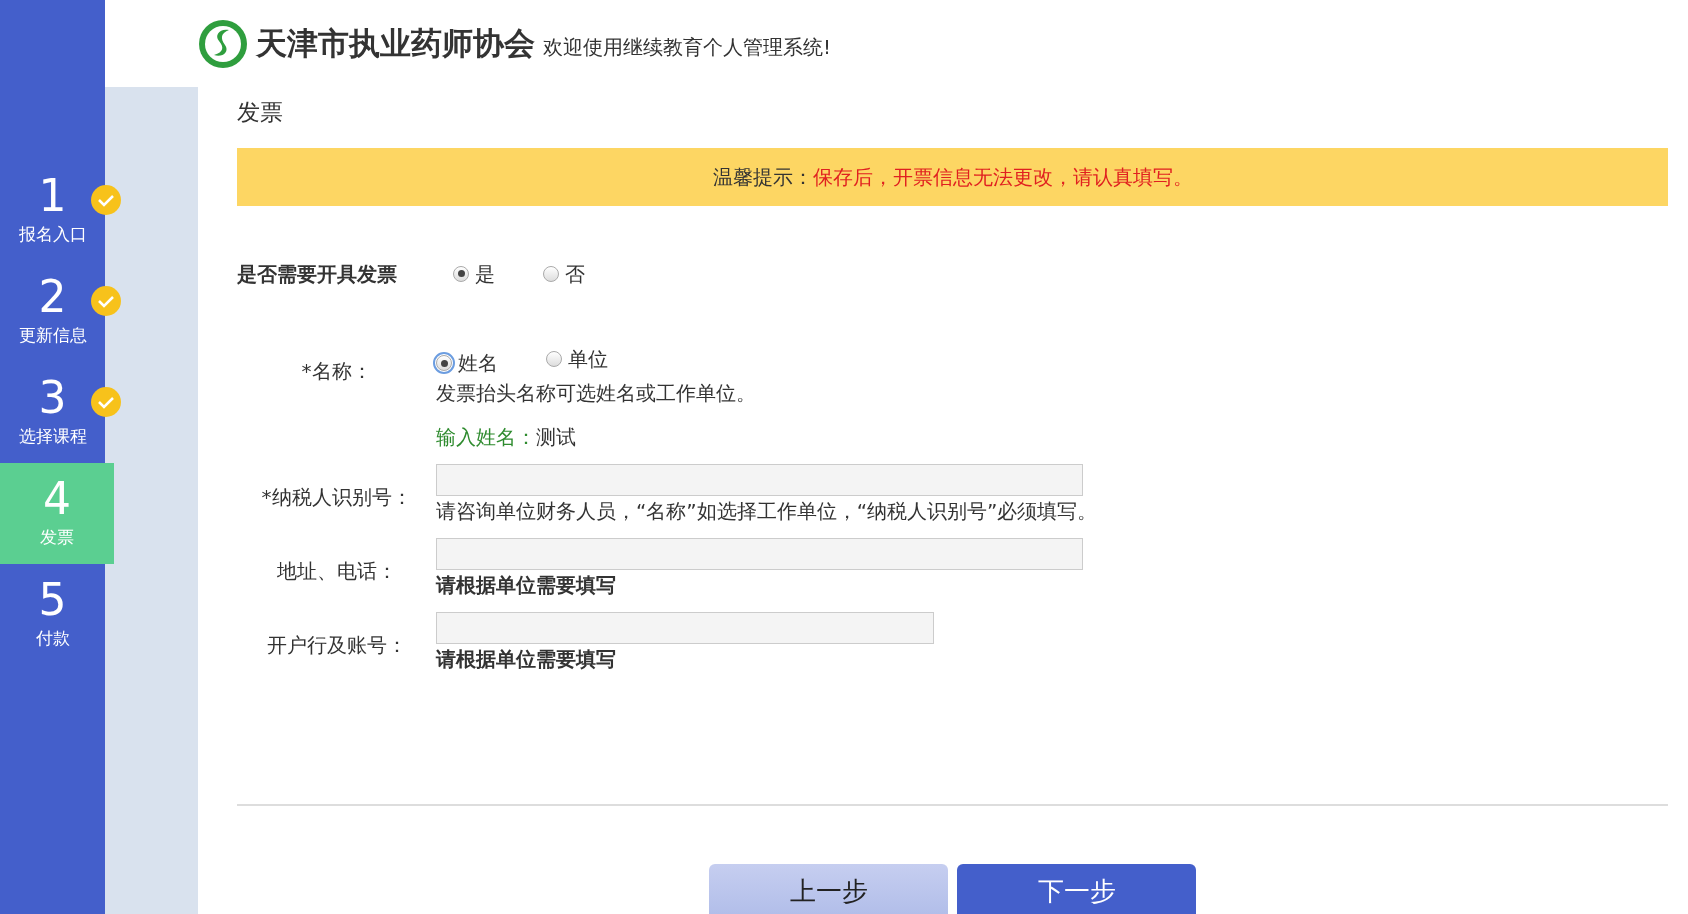  I want to click on step-item: 5 付款, so click(52, 614).